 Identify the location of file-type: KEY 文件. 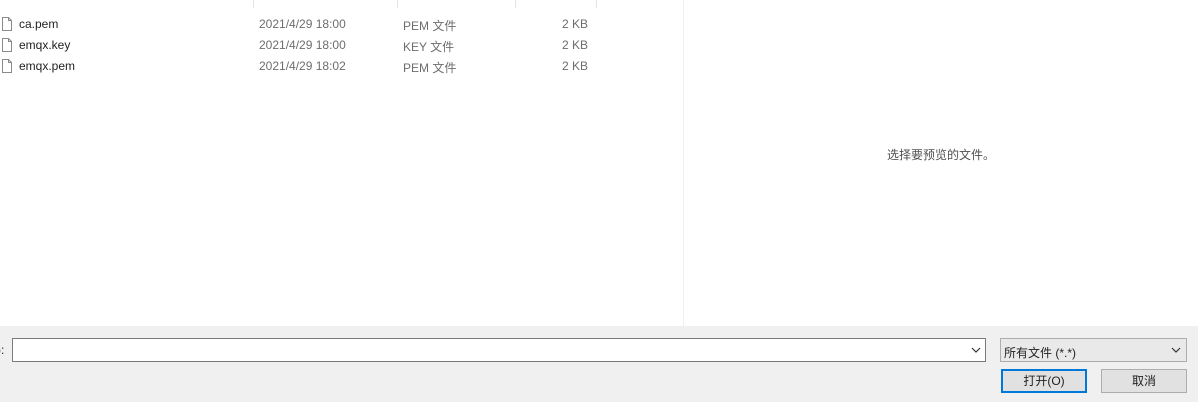
(429, 47).